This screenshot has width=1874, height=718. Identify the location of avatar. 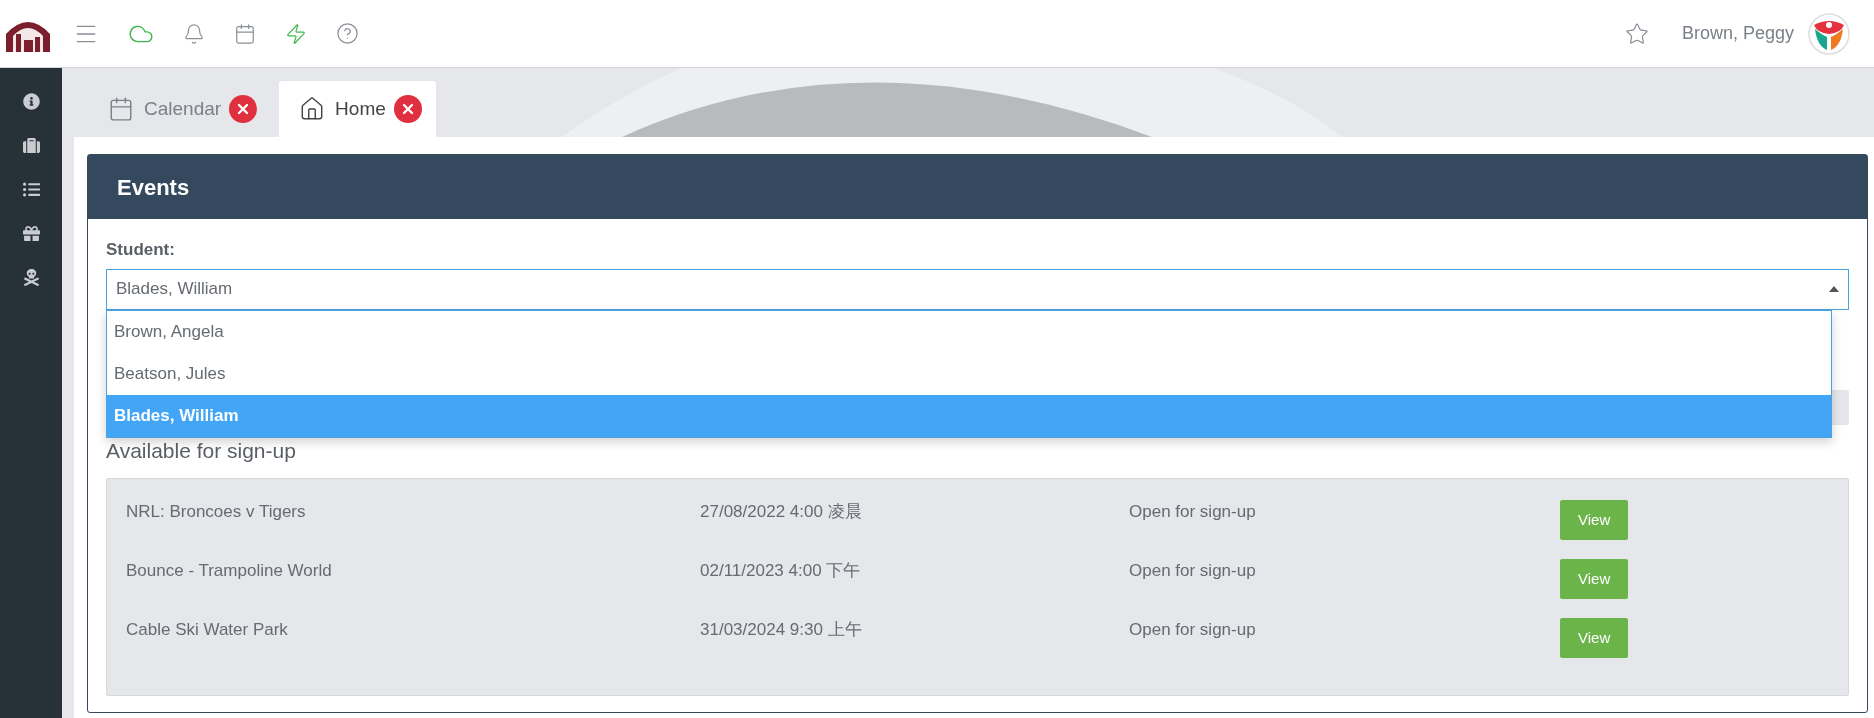
(1829, 33).